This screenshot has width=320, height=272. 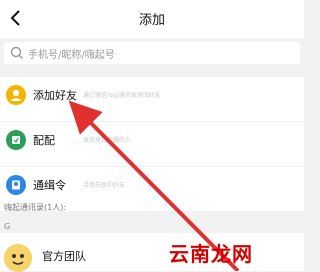 What do you see at coordinates (16, 95) in the screenshot?
I see `add-friend-icon` at bounding box center [16, 95].